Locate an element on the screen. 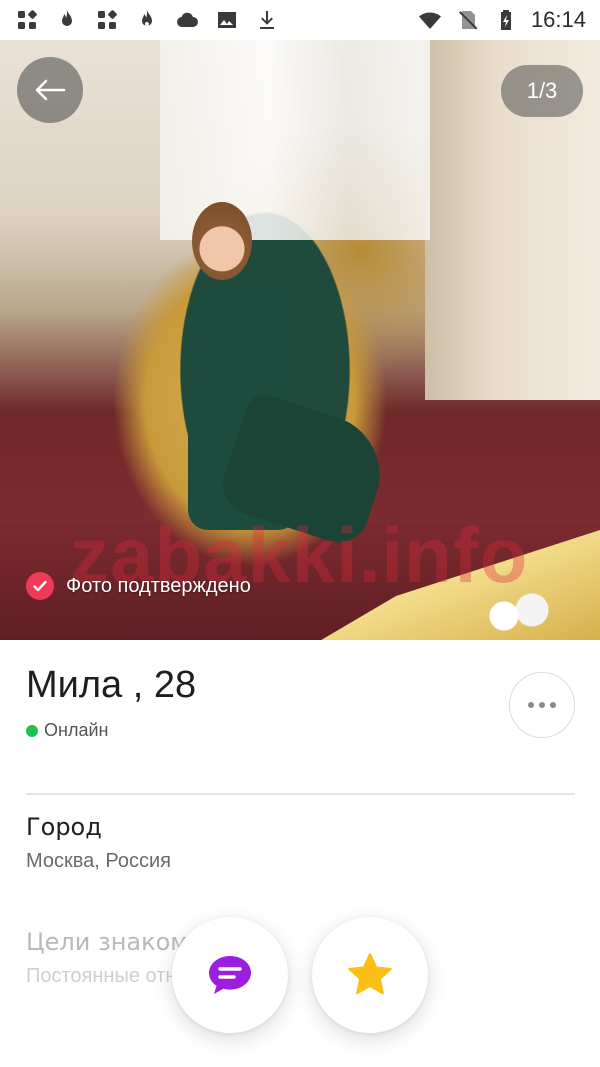 Image resolution: width=600 pixels, height=1067 pixels. flame-icon is located at coordinates (67, 20).